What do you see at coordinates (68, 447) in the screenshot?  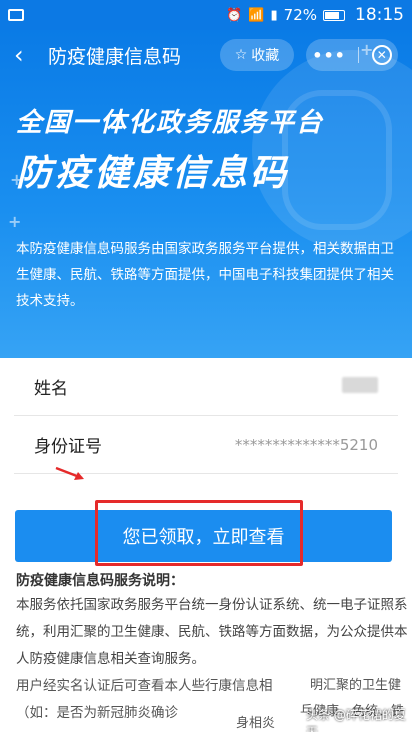 I see `id-label: 身份证号` at bounding box center [68, 447].